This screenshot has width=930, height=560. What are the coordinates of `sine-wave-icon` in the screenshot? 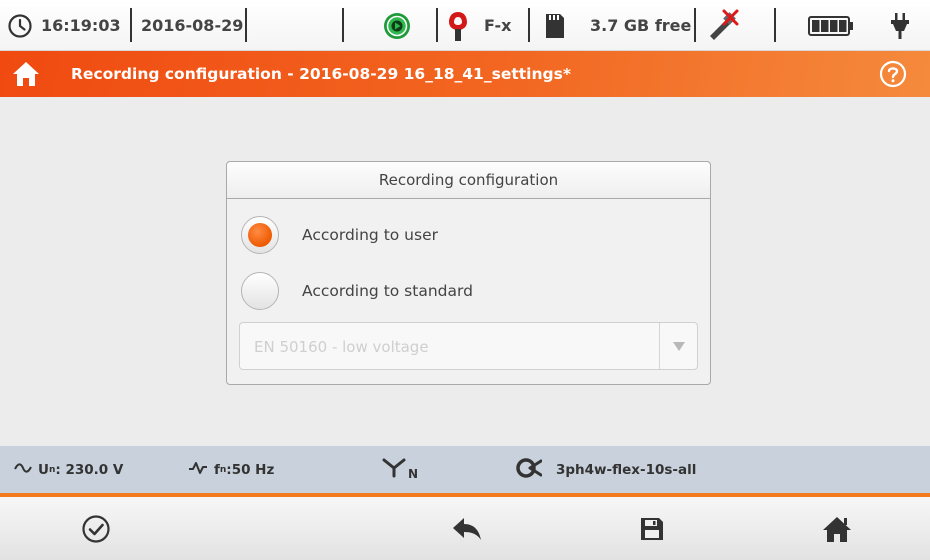 It's located at (23, 470).